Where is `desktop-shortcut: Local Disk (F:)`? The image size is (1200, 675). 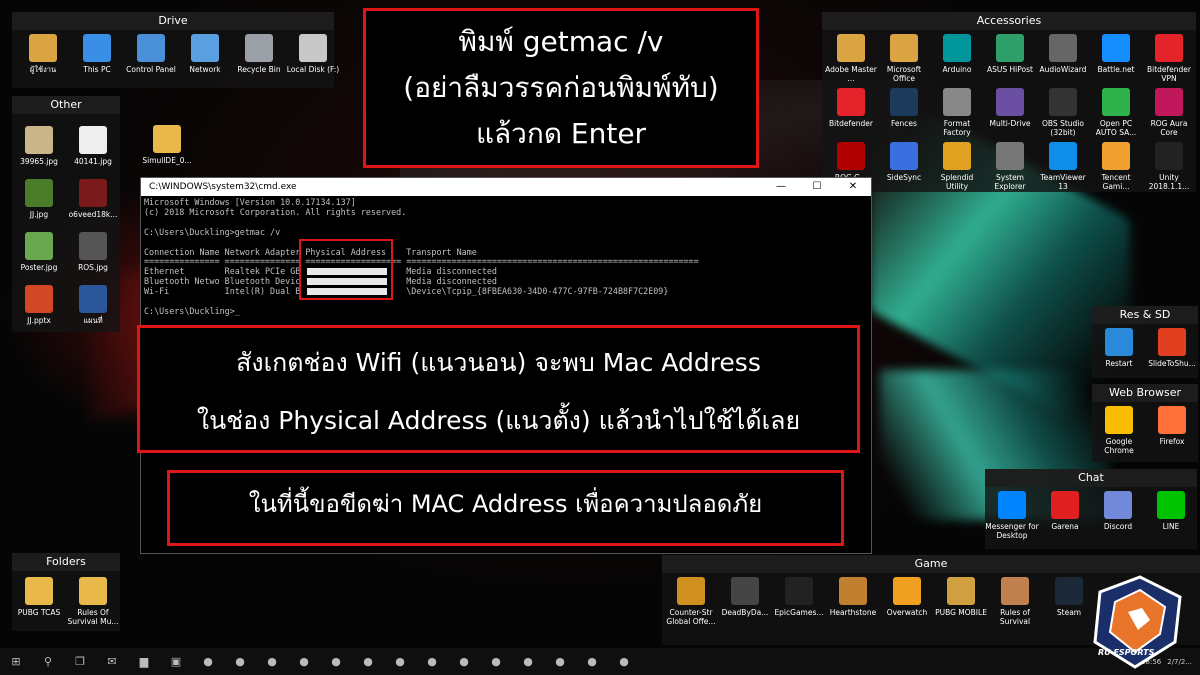
desktop-shortcut: Local Disk (F:) is located at coordinates (313, 54).